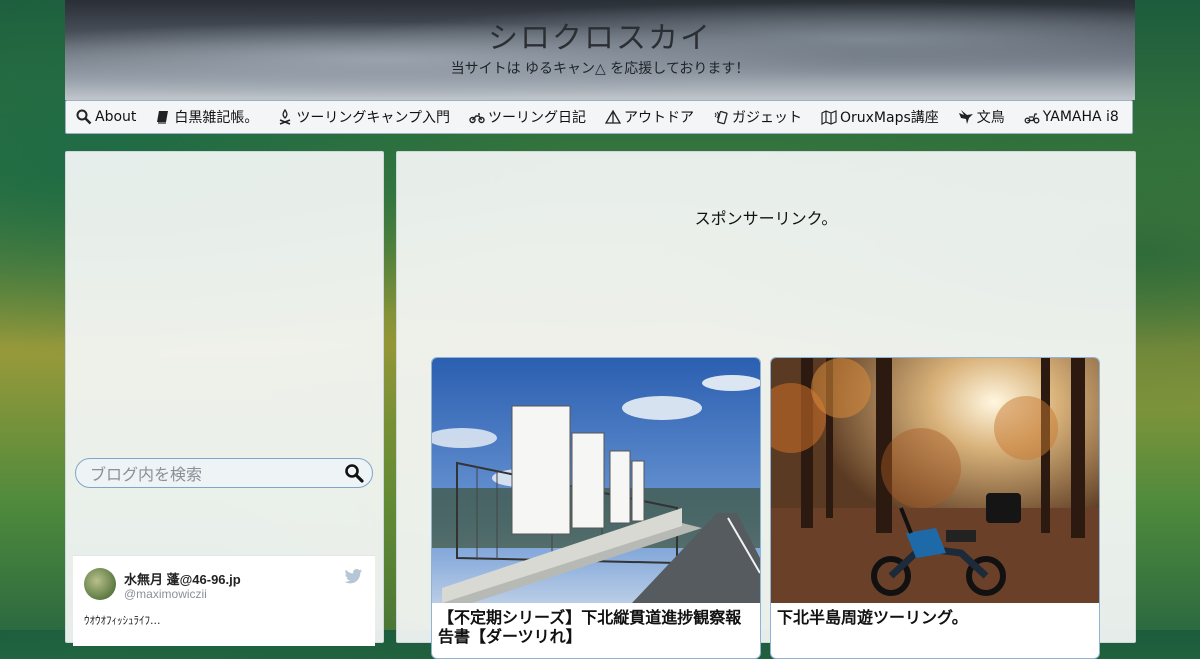  I want to click on nav-item-touring-camp: ツーリングキャンプ入門, so click(363, 117).